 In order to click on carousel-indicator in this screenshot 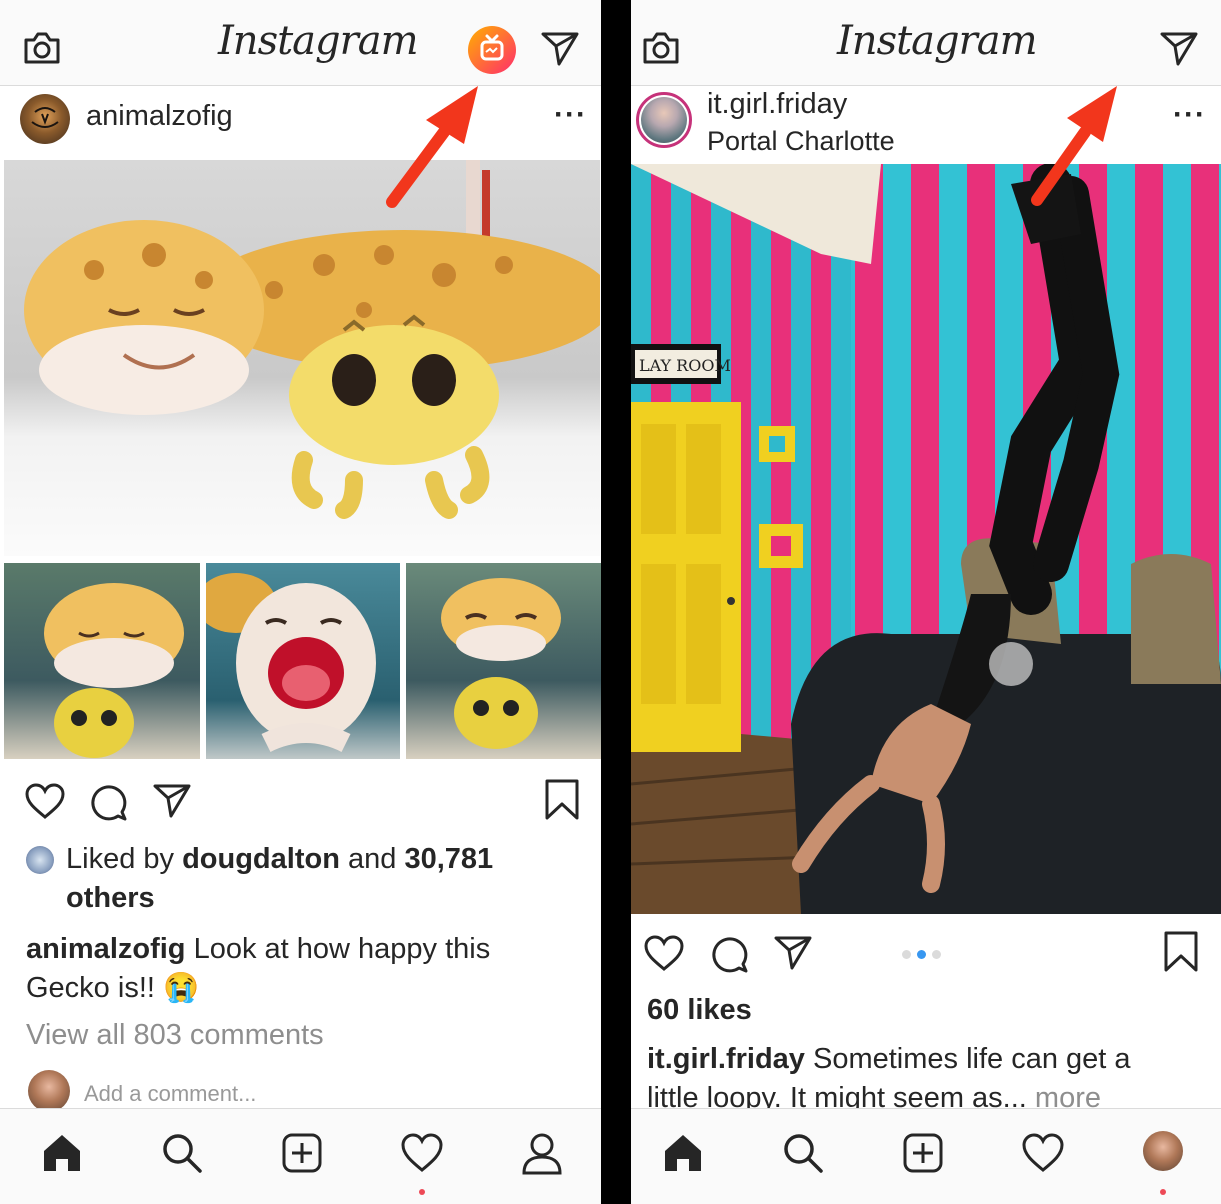, I will do `click(921, 955)`.